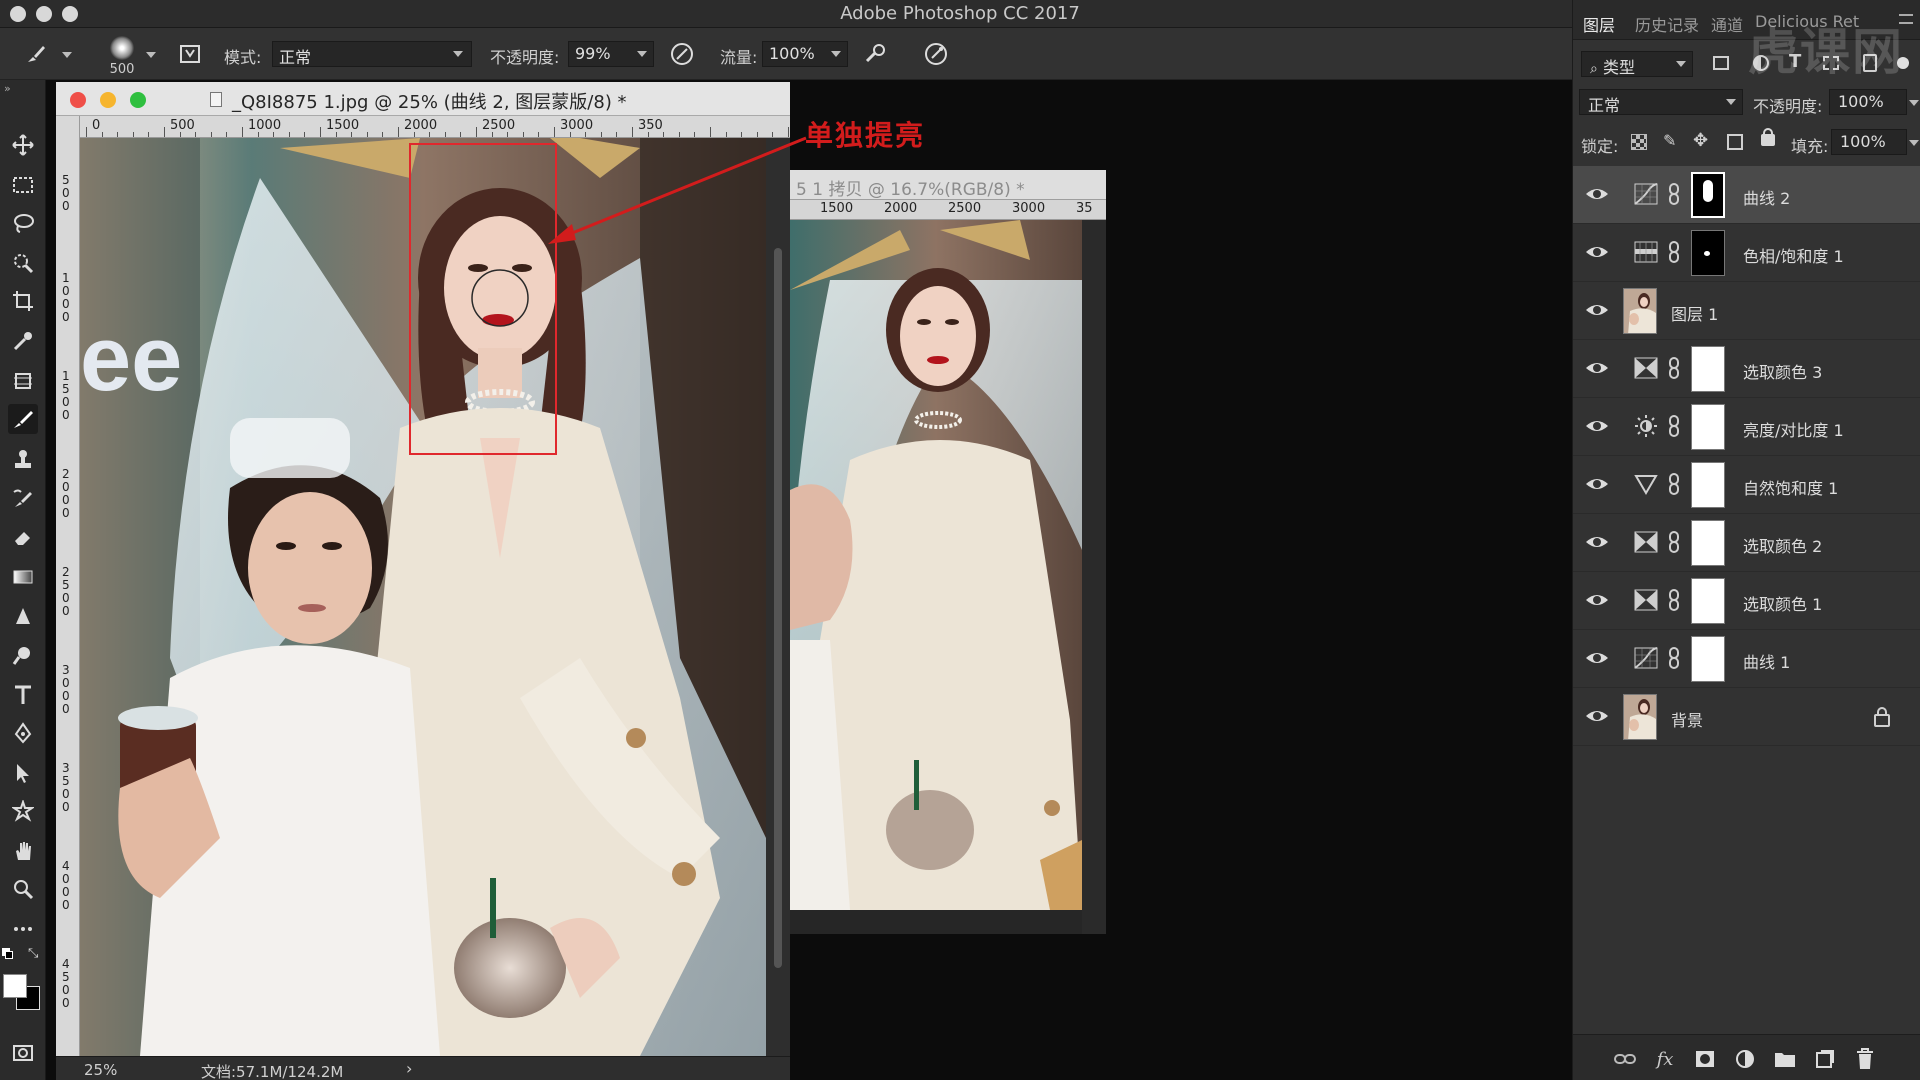 This screenshot has height=1080, width=1920. Describe the element at coordinates (936, 54) in the screenshot. I see `pressure-size-icon` at that location.